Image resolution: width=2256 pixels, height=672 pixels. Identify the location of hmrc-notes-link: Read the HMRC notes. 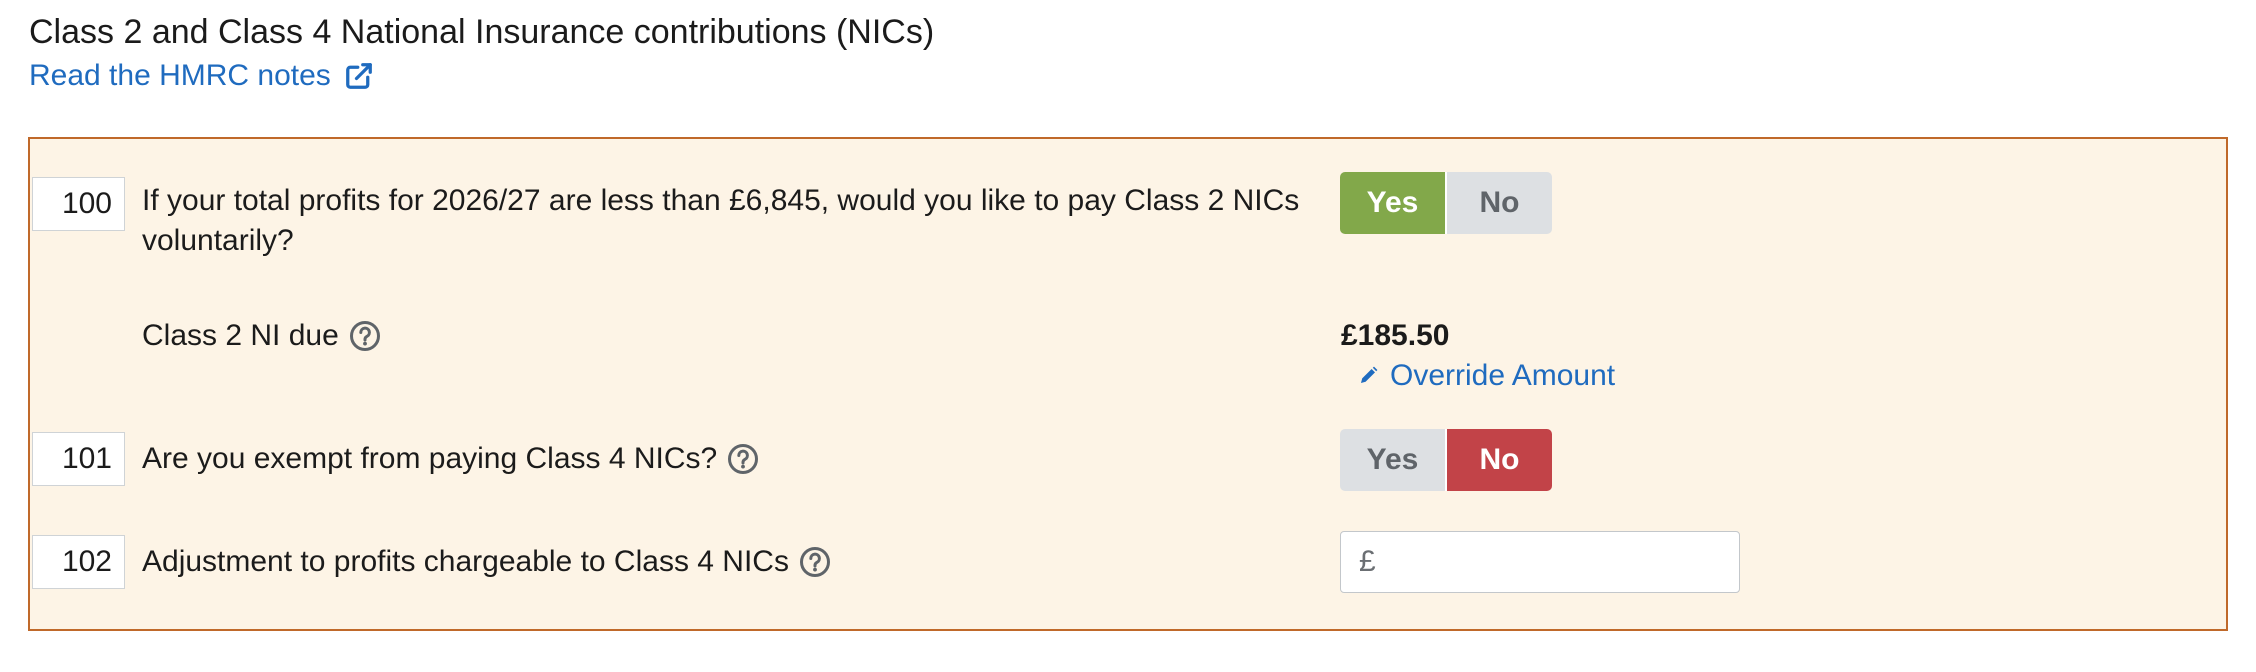
(201, 76).